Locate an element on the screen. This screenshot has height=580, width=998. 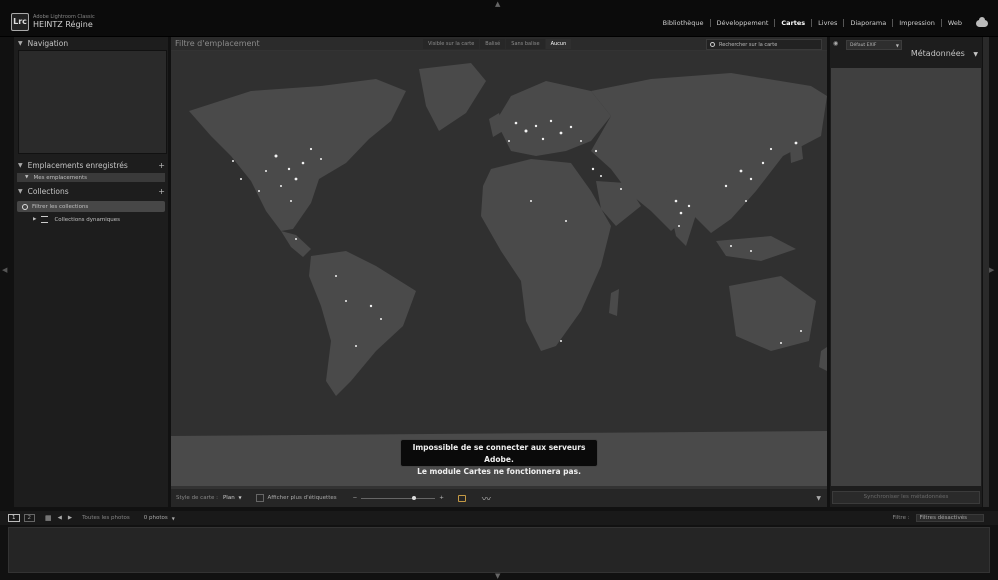
smart-collections-label: Collections dynamiques is located at coordinates (87, 219).